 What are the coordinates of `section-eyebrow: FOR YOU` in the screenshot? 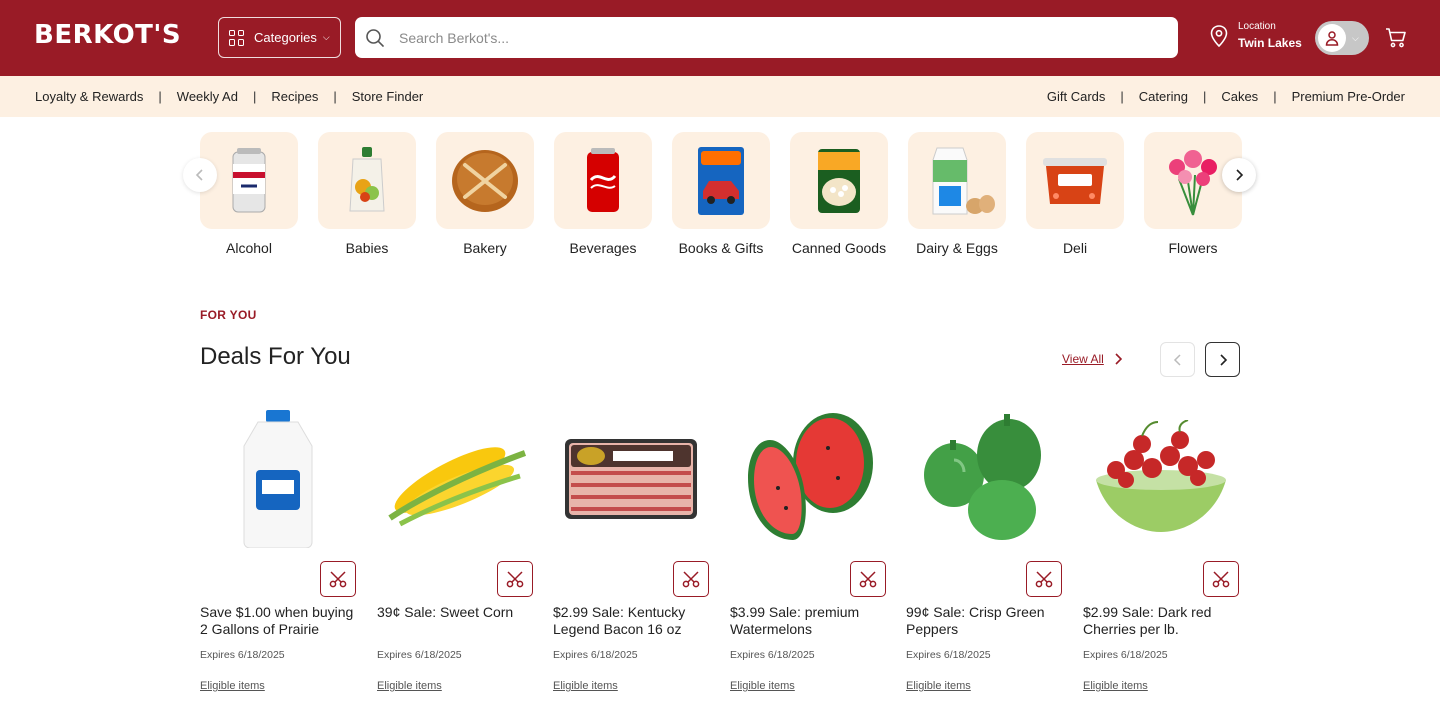 It's located at (228, 315).